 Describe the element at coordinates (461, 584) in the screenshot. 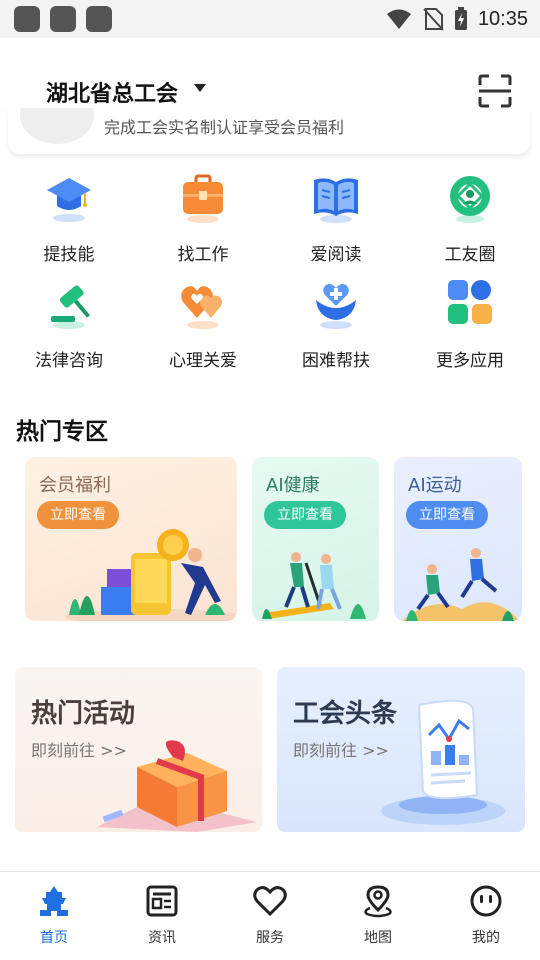

I see `runners-illustration` at that location.